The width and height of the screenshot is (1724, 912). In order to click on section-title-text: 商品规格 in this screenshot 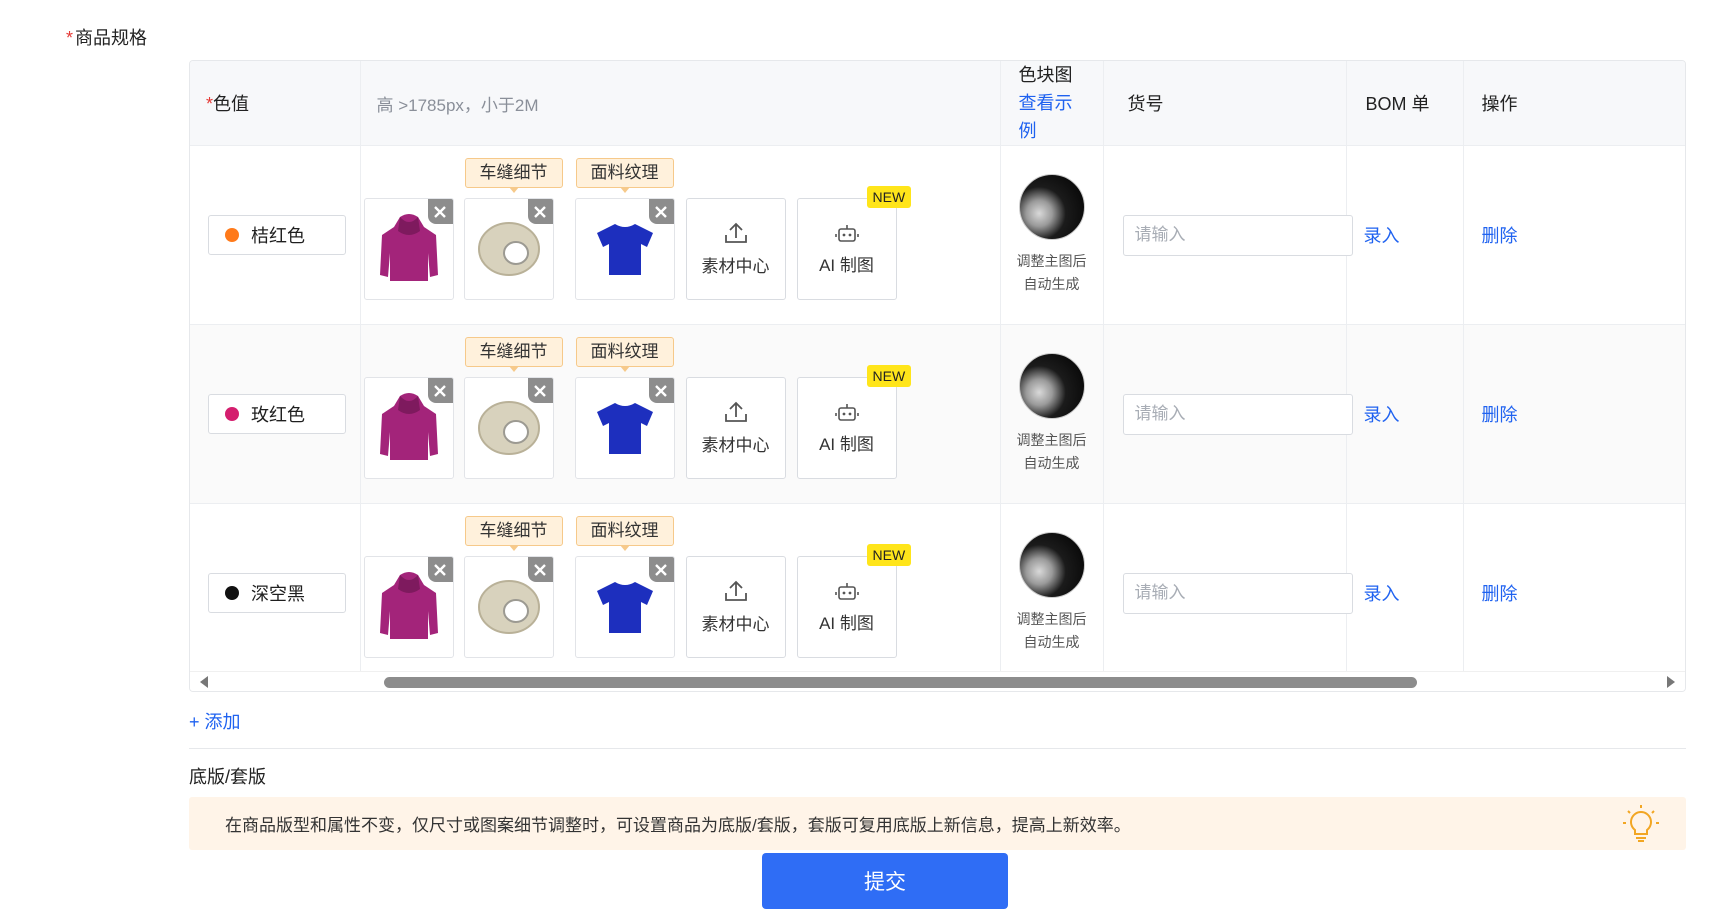, I will do `click(111, 38)`.